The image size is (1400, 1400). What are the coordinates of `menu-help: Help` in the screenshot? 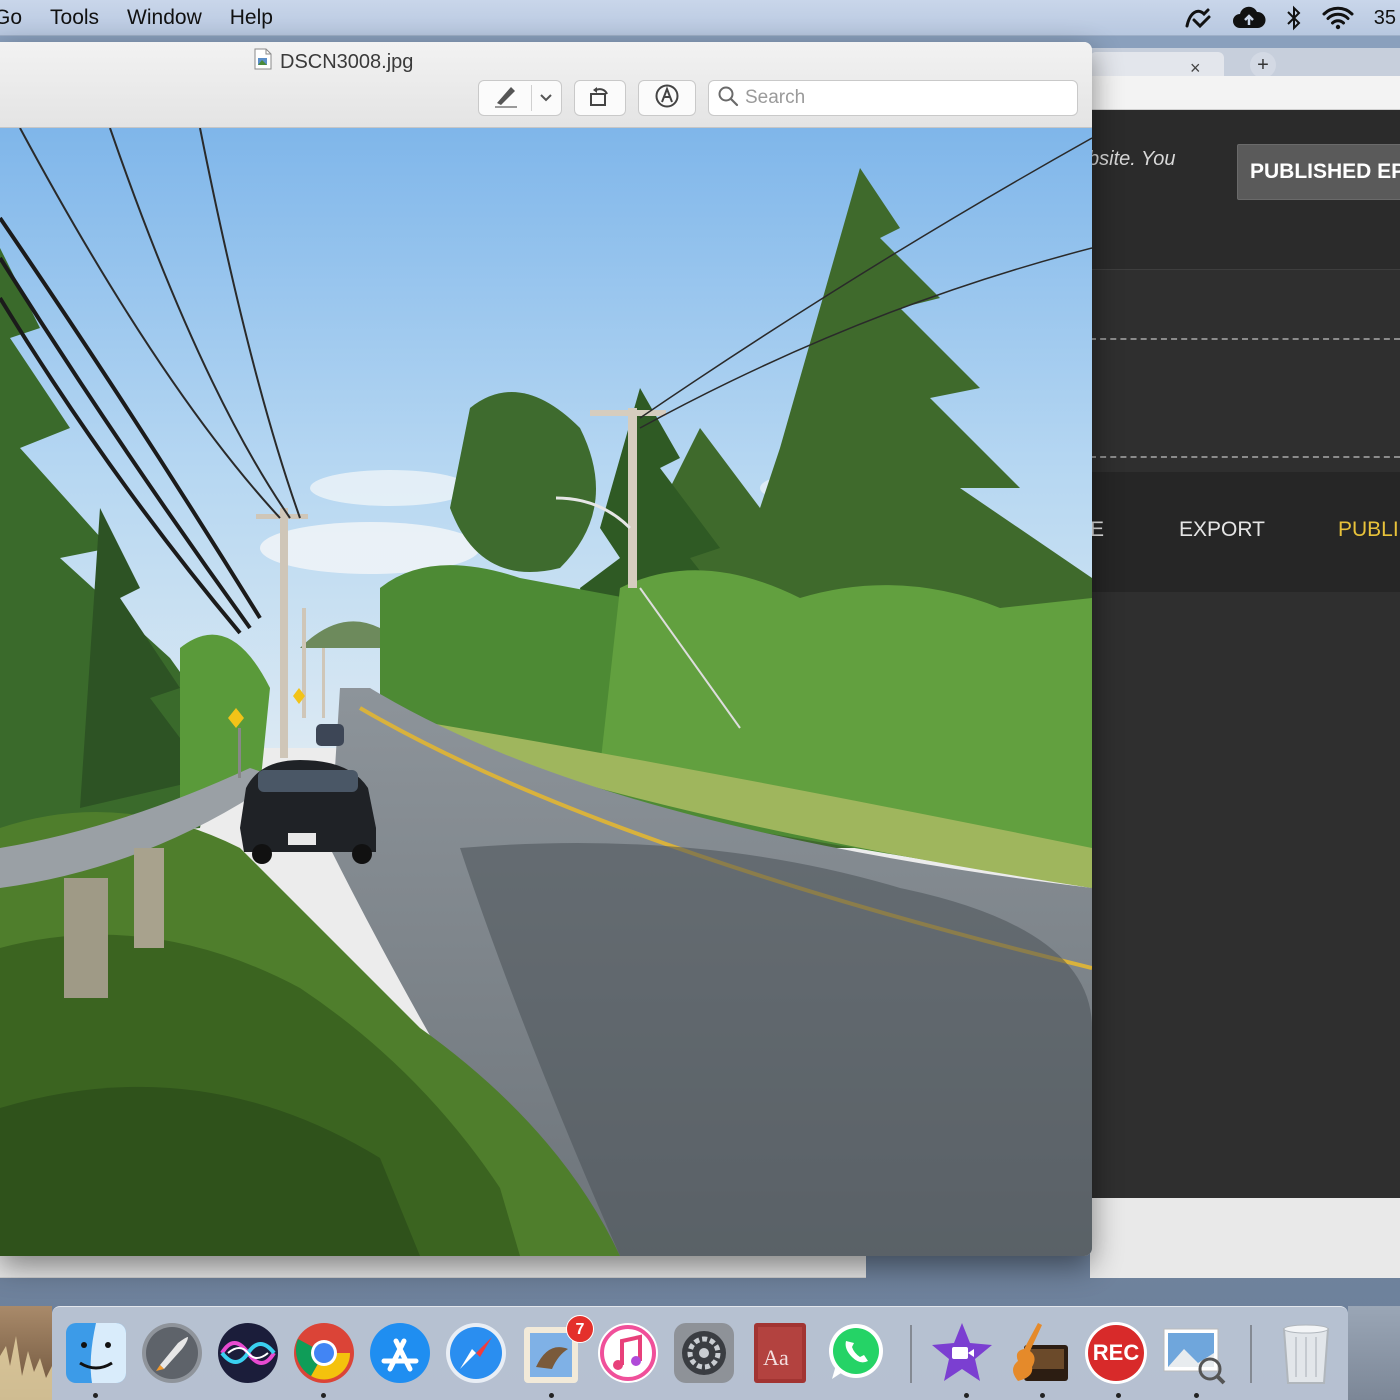 It's located at (251, 18).